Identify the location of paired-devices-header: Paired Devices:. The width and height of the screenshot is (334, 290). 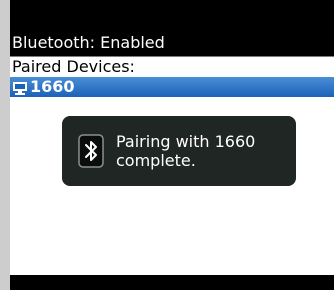
(172, 67).